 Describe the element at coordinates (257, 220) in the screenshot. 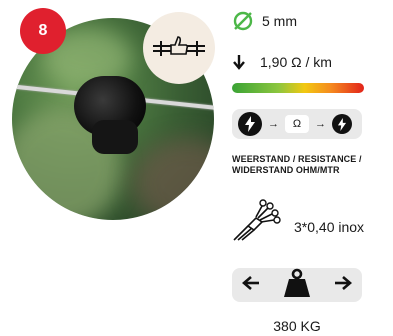

I see `conductor-wires-icon` at that location.